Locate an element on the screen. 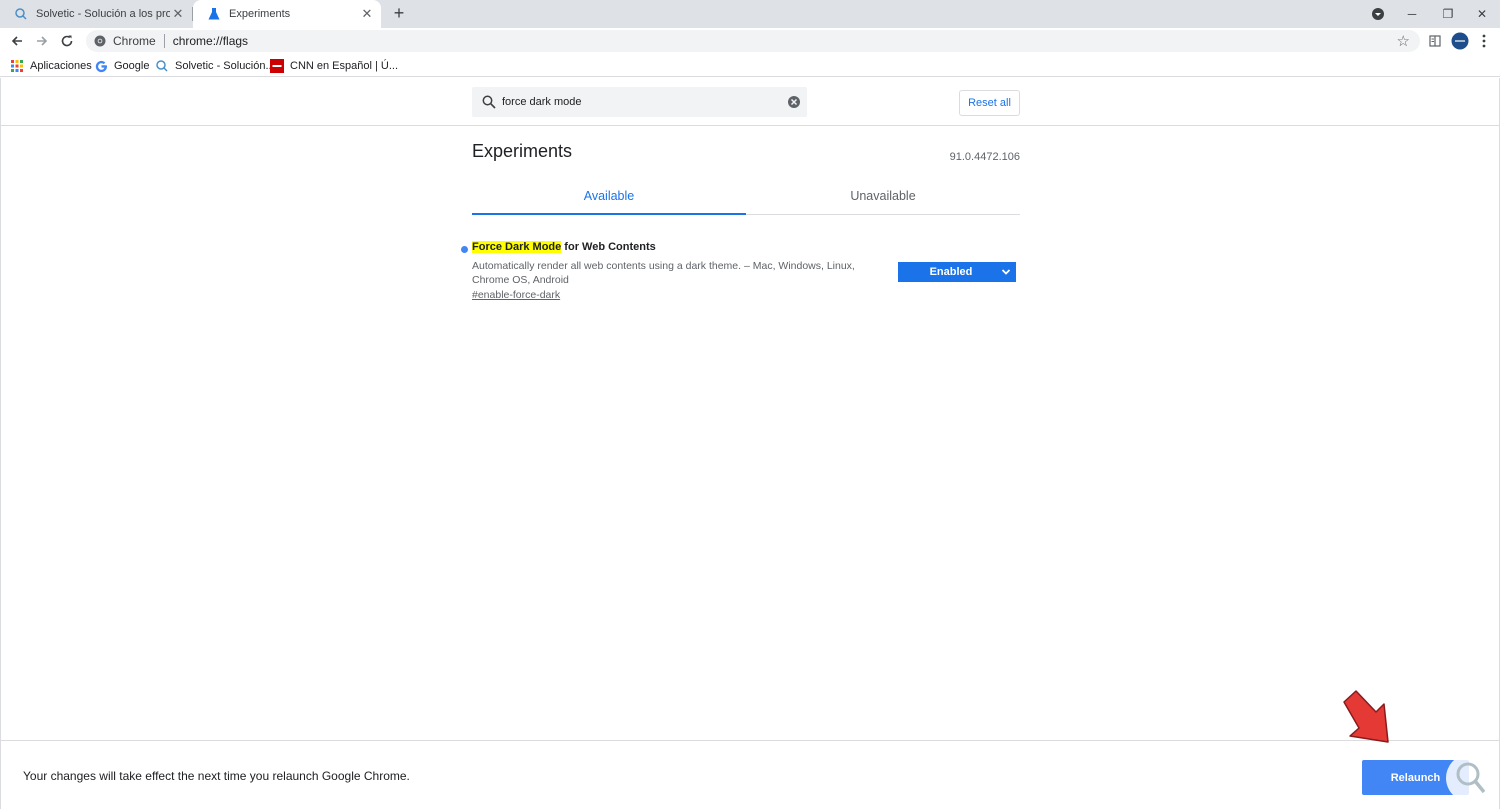 The height and width of the screenshot is (809, 1500). bookmark-aplicaciones: Aplicaciones is located at coordinates (51, 66).